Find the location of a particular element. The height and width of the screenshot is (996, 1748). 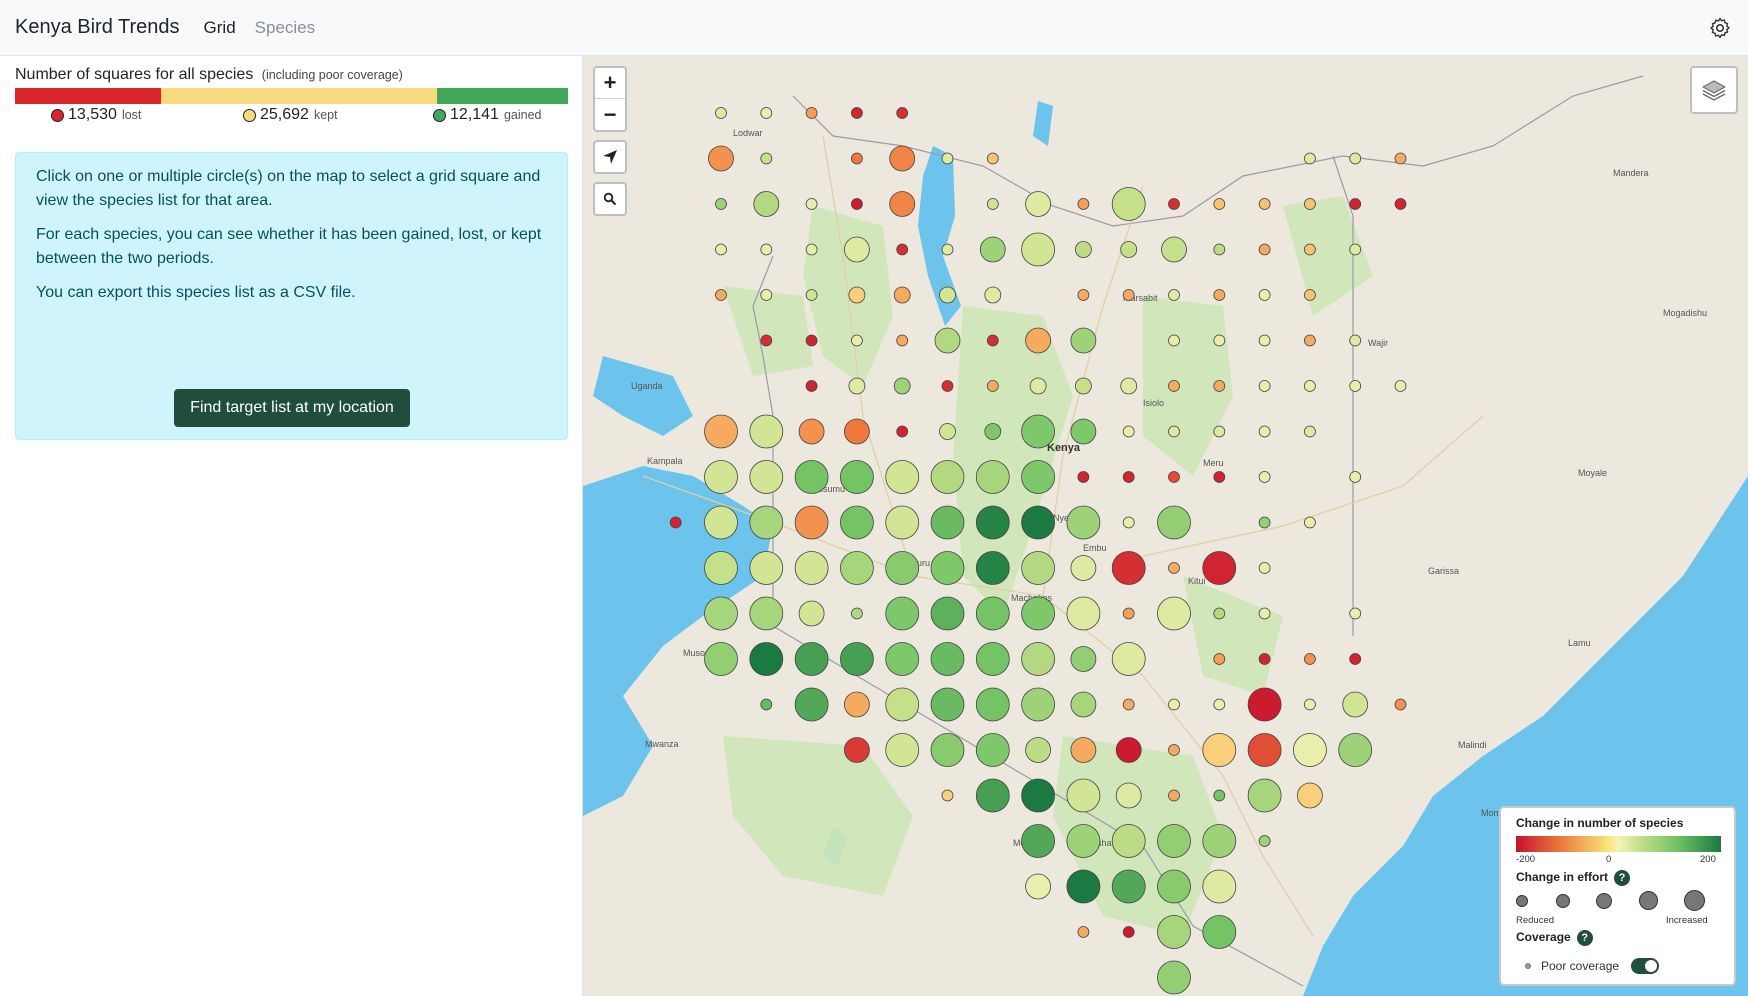

zoom-out-button: − is located at coordinates (610, 114).